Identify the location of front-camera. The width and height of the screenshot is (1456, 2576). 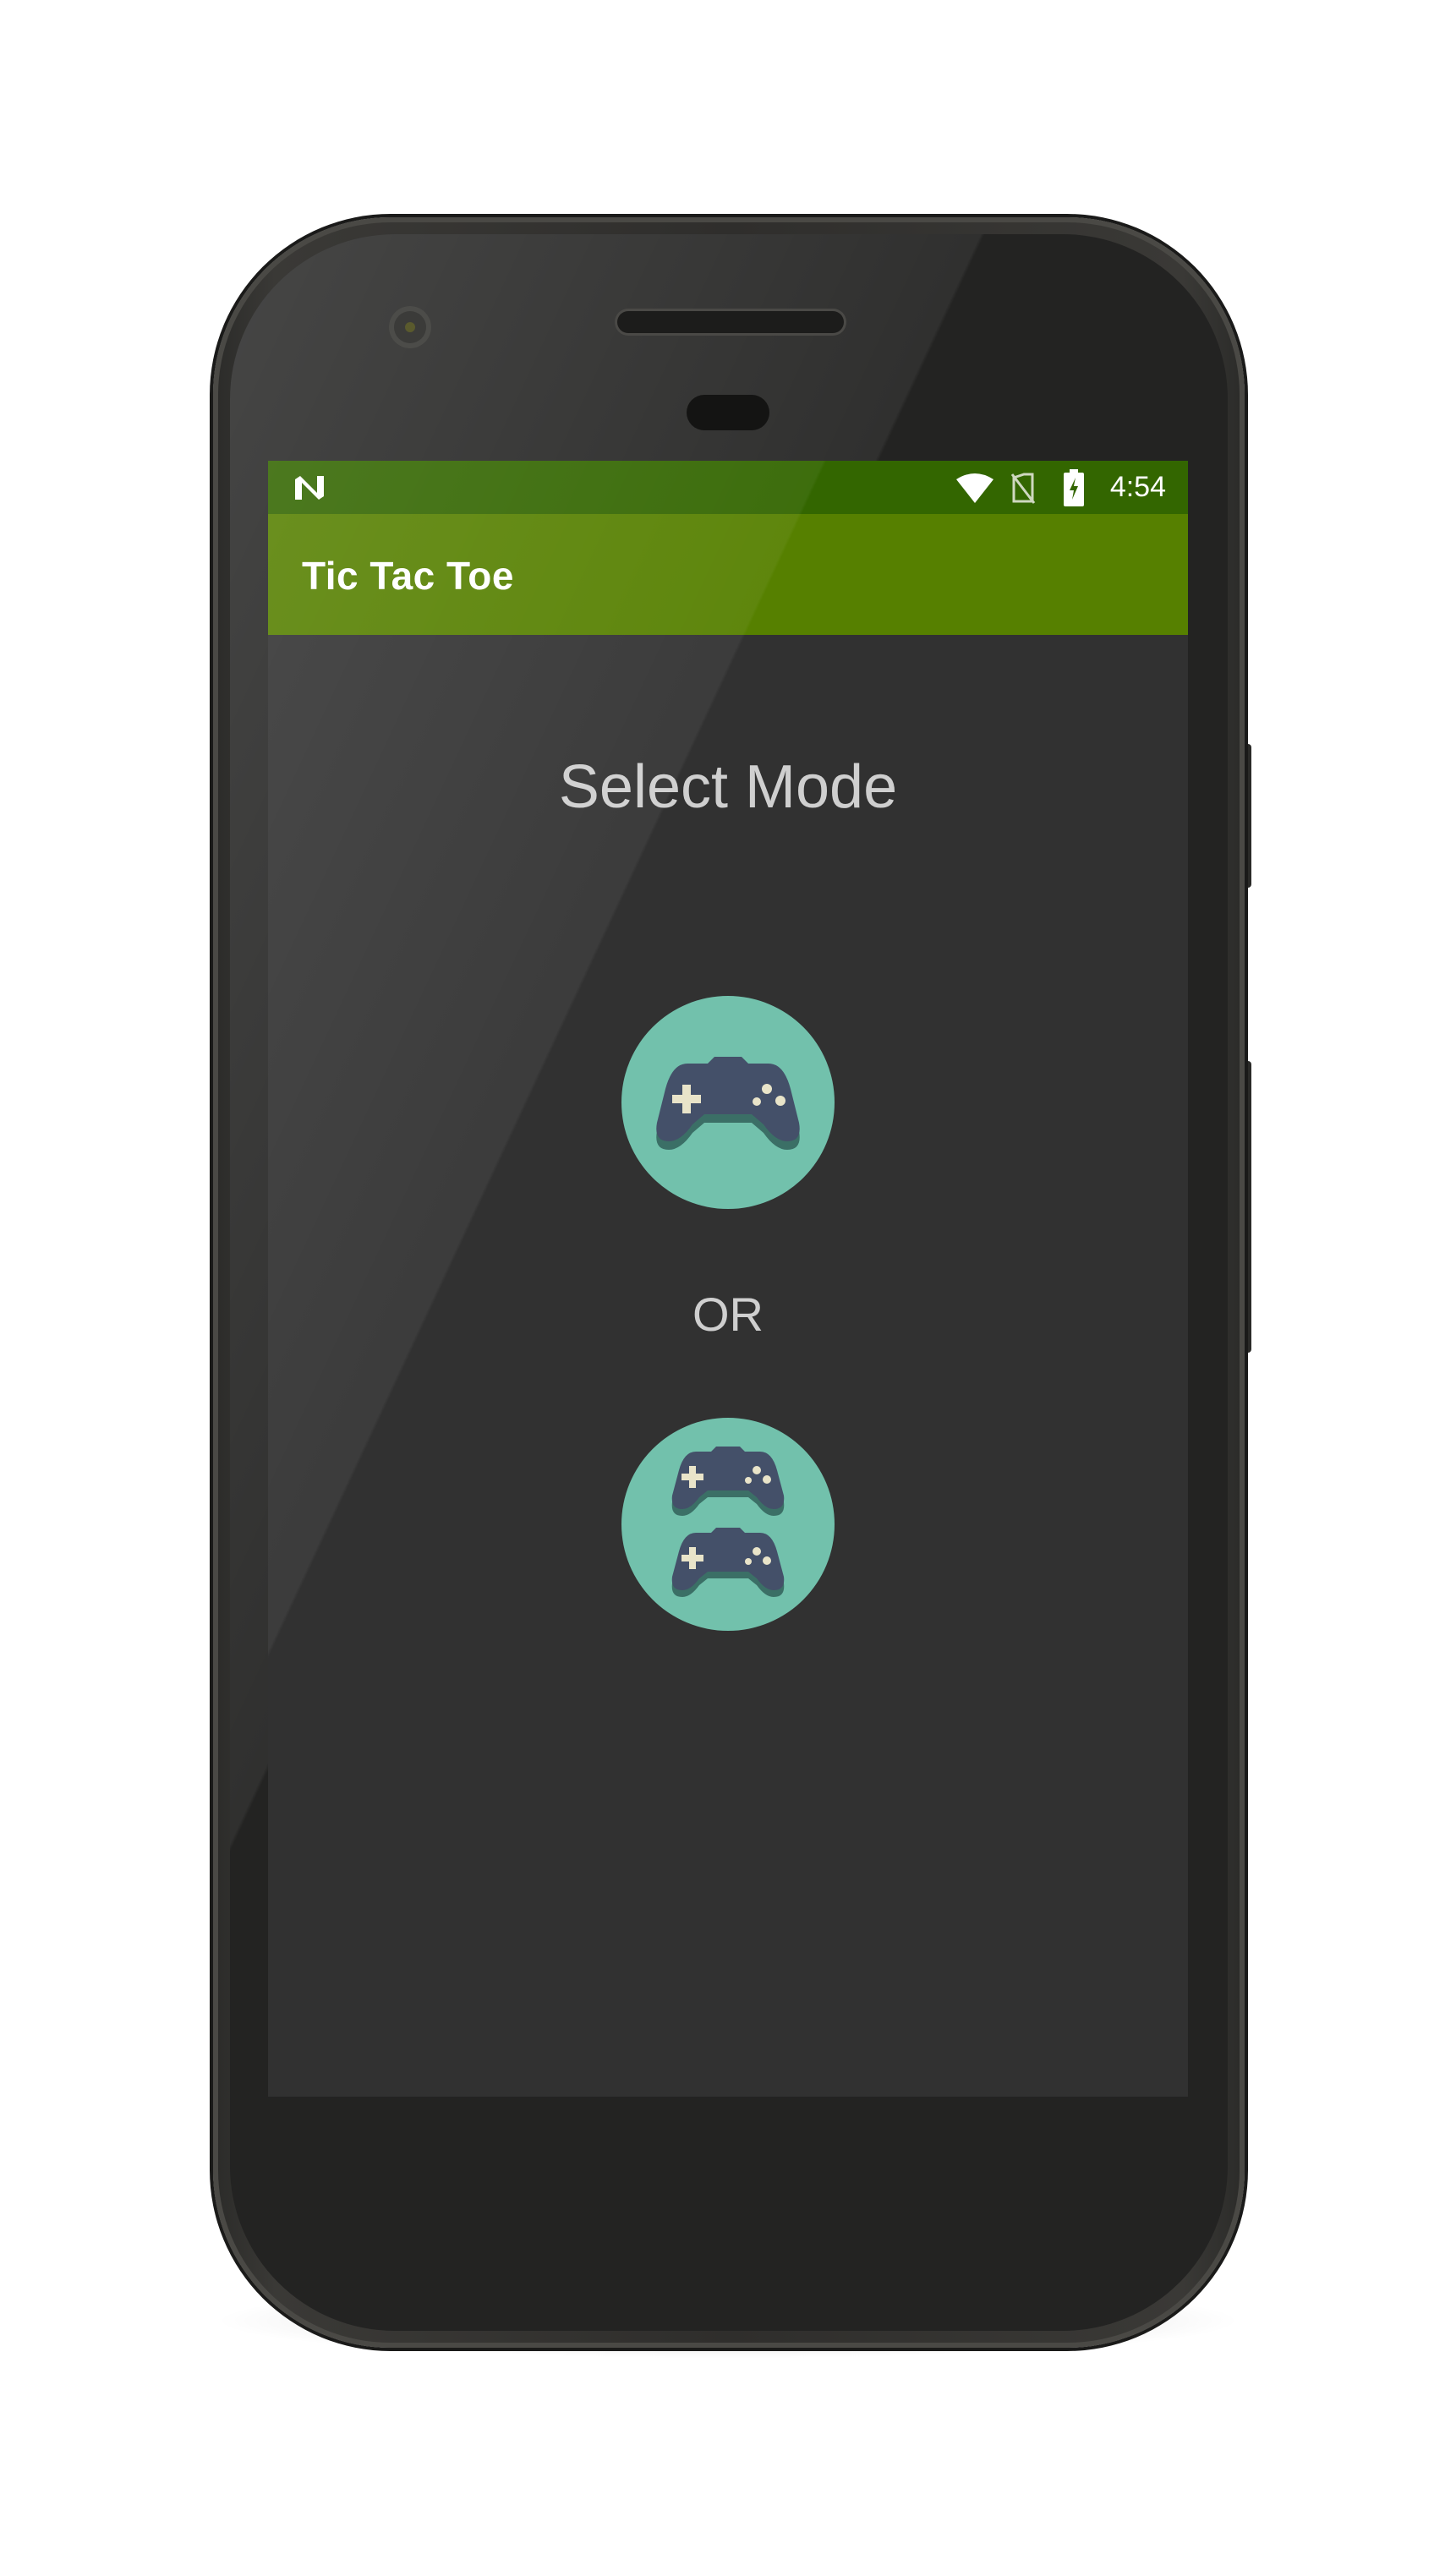
(410, 327).